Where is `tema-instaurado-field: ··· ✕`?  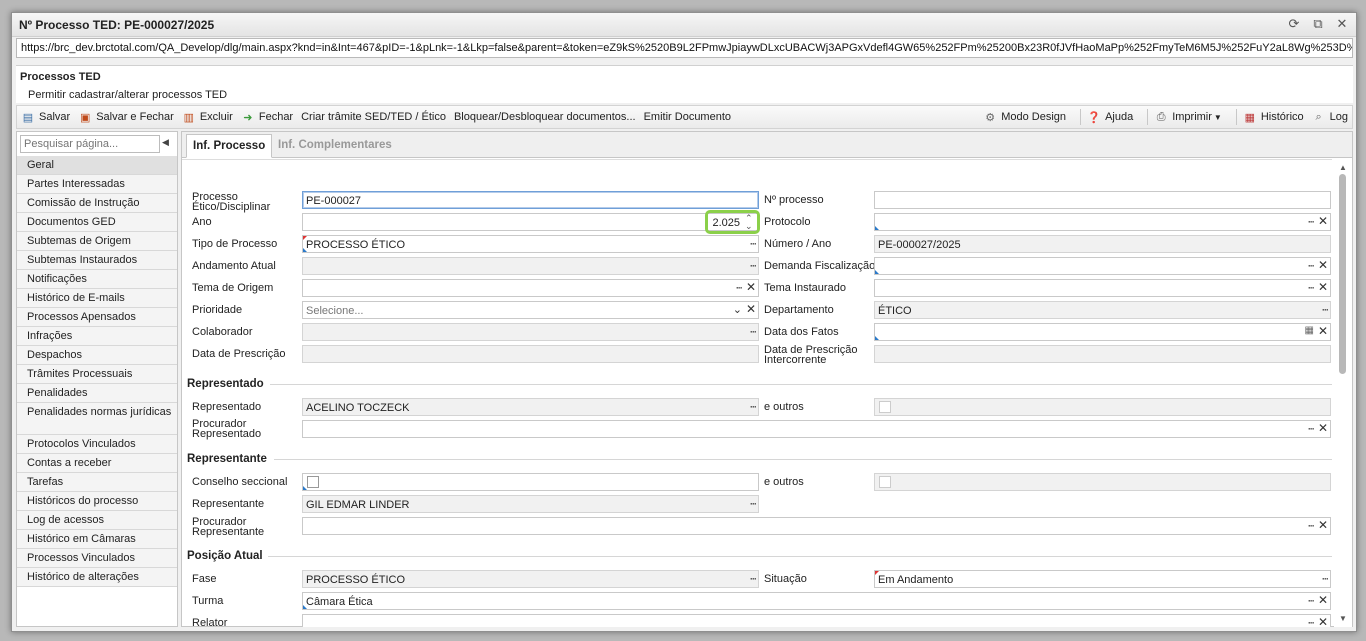
tema-instaurado-field: ··· ✕ is located at coordinates (1102, 288).